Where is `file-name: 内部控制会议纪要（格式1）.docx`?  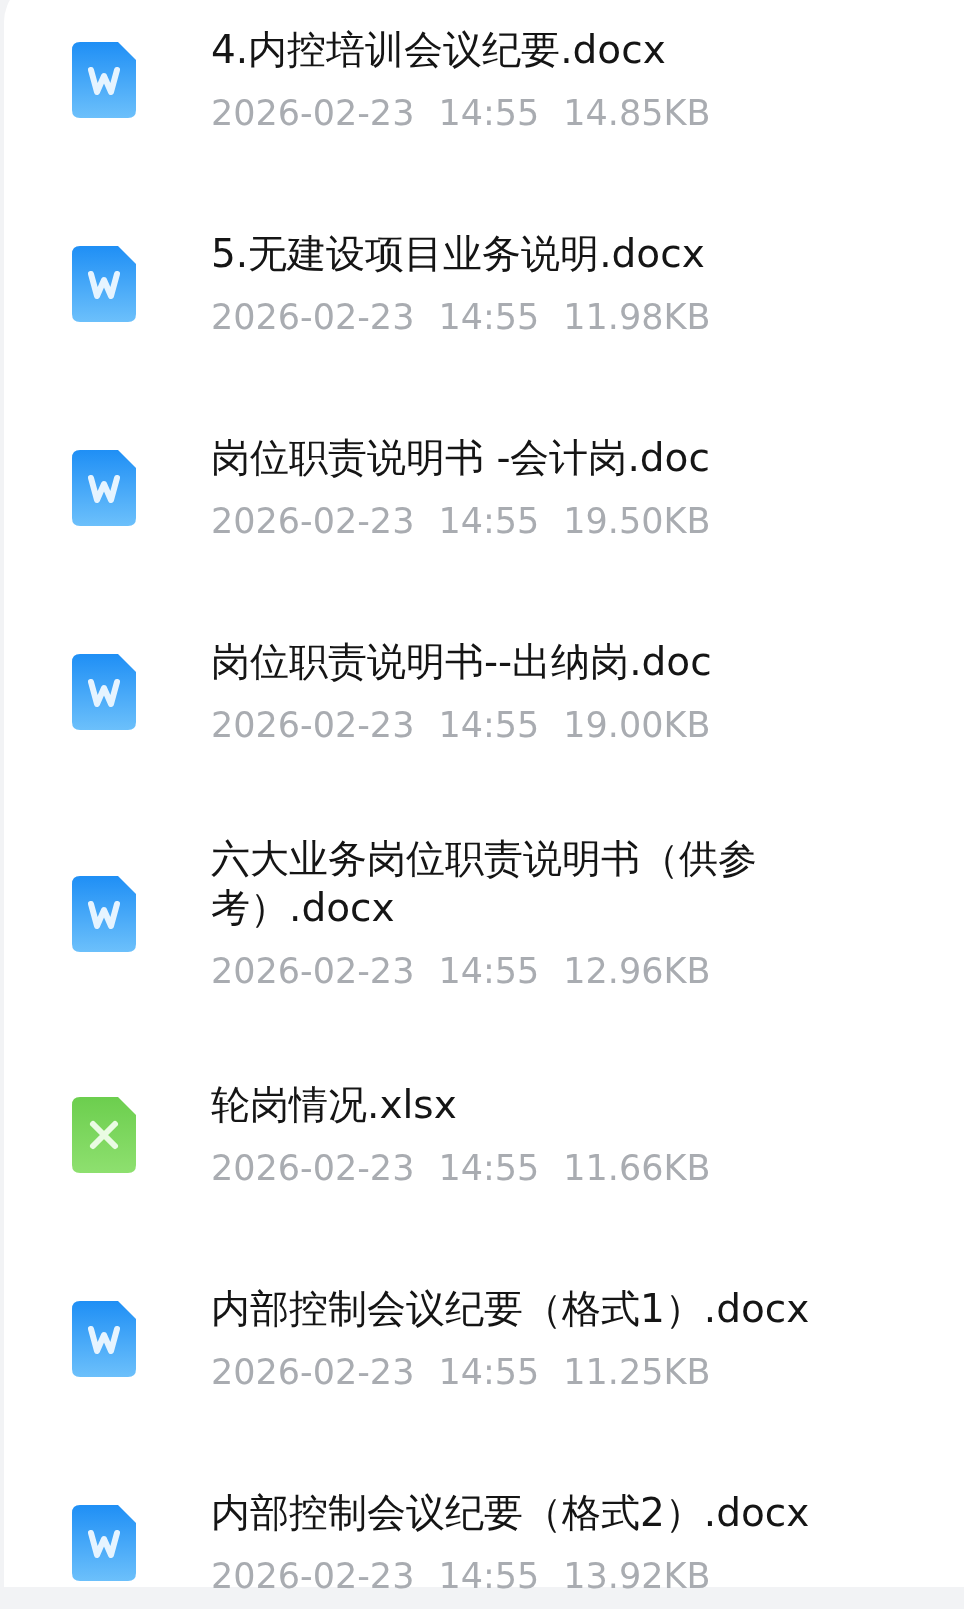
file-name: 内部控制会议纪要（格式1）.docx is located at coordinates (511, 1309).